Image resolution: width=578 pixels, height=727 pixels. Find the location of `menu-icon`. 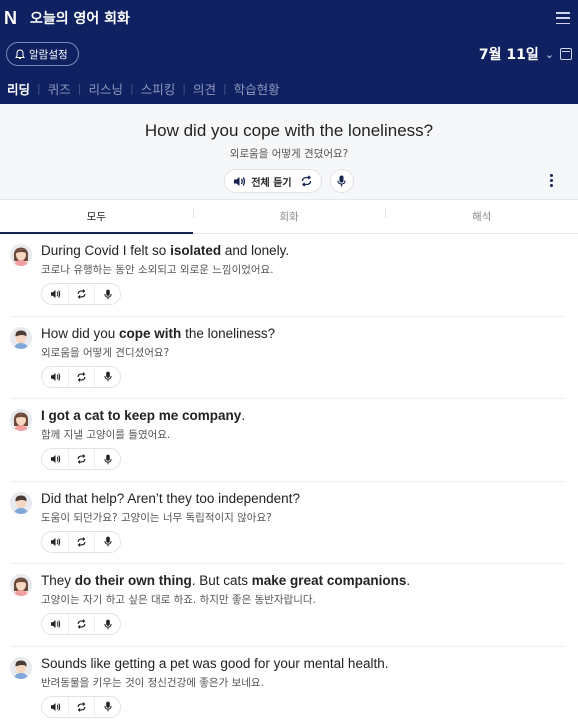

menu-icon is located at coordinates (563, 18).